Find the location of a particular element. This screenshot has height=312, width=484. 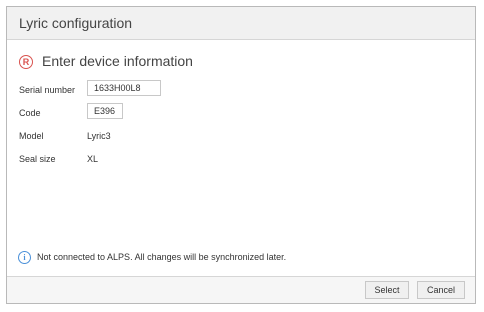

seal-size-label: Seal size is located at coordinates (37, 159).